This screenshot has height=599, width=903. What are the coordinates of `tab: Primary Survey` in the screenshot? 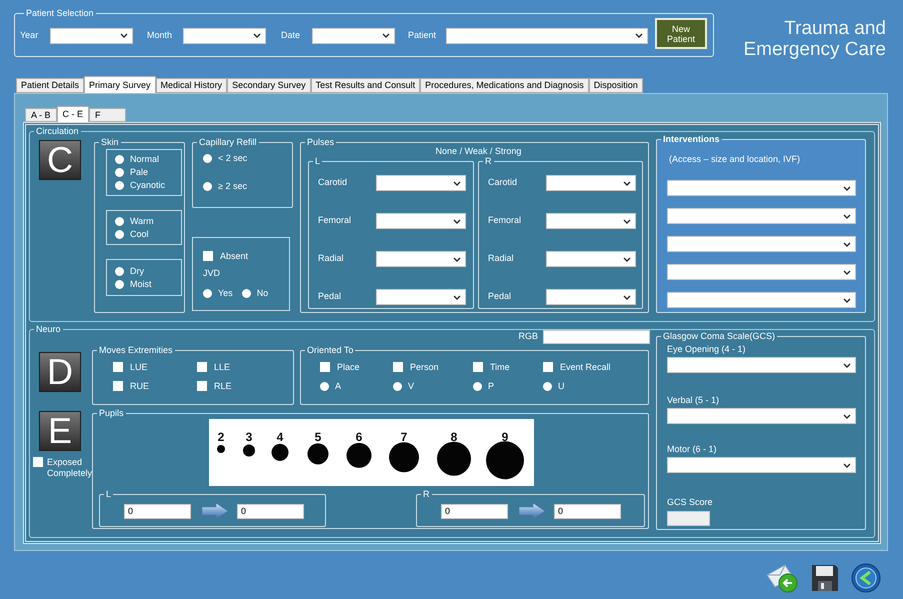 It's located at (120, 84).